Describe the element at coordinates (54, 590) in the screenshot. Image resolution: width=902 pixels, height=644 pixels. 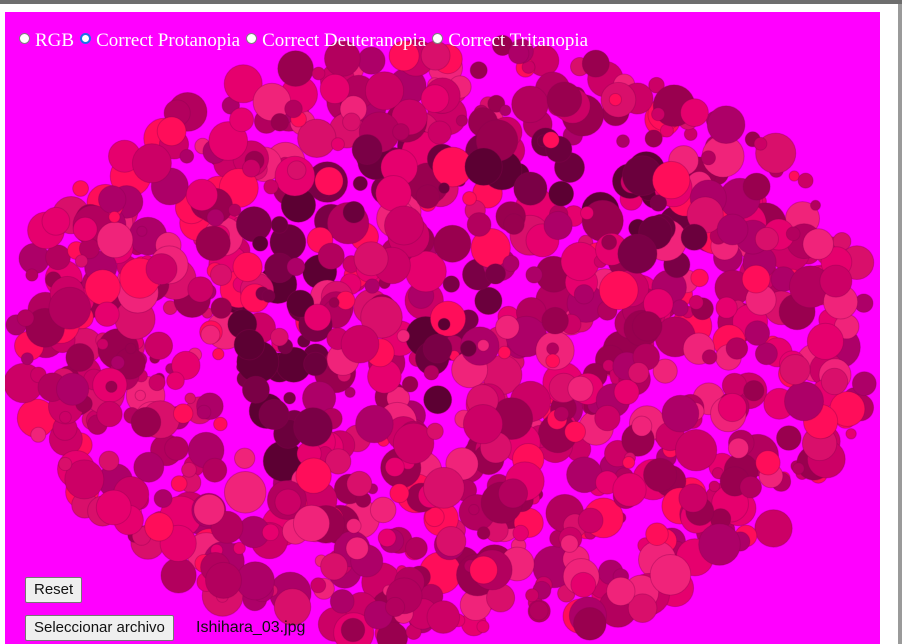
I see `reset-button: Reset` at that location.